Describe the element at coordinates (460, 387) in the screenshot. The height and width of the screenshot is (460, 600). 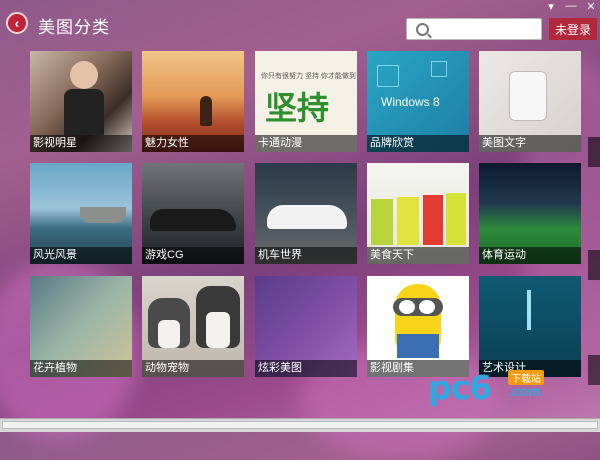
I see `watermark-brand: pc6` at that location.